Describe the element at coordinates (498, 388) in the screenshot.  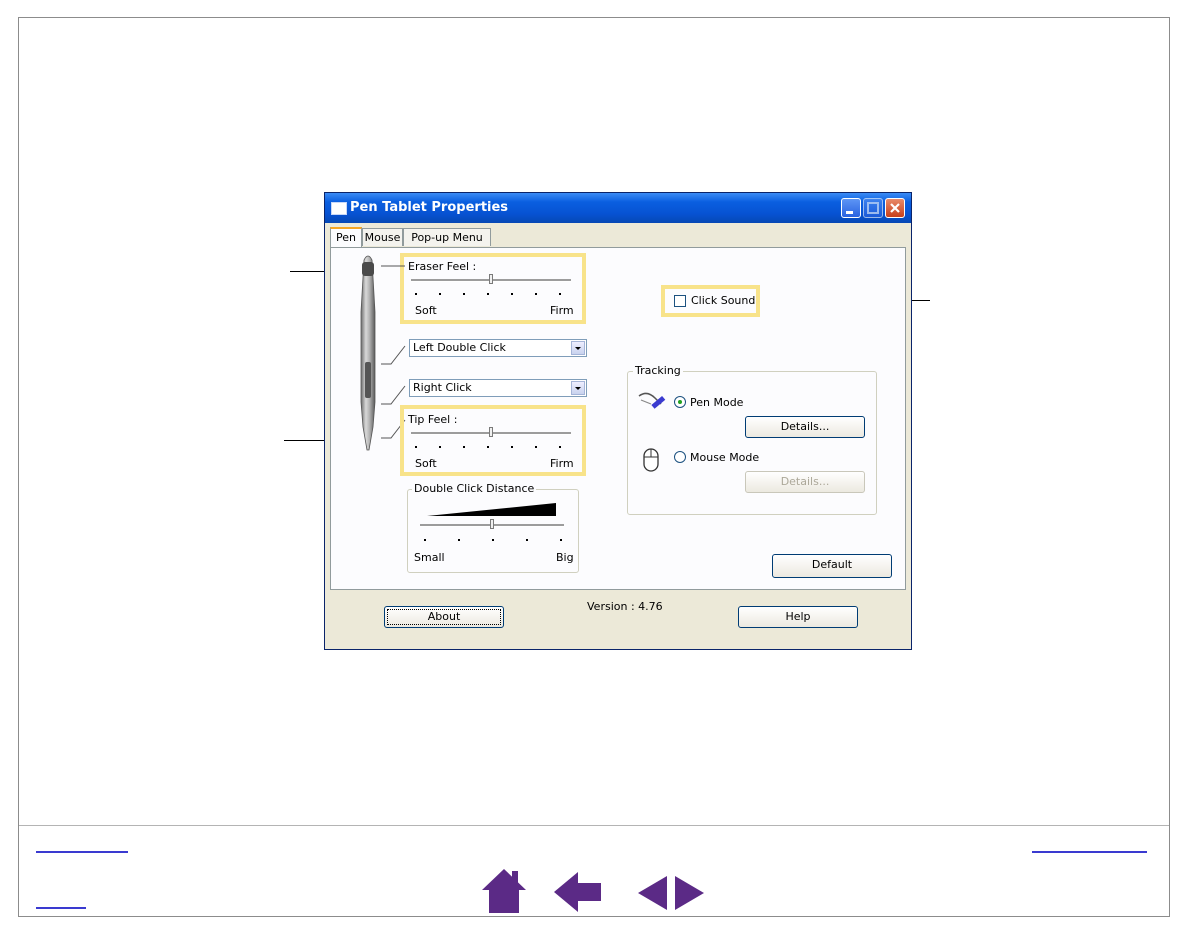
I see `lower-button-dropdown: Right Click` at that location.